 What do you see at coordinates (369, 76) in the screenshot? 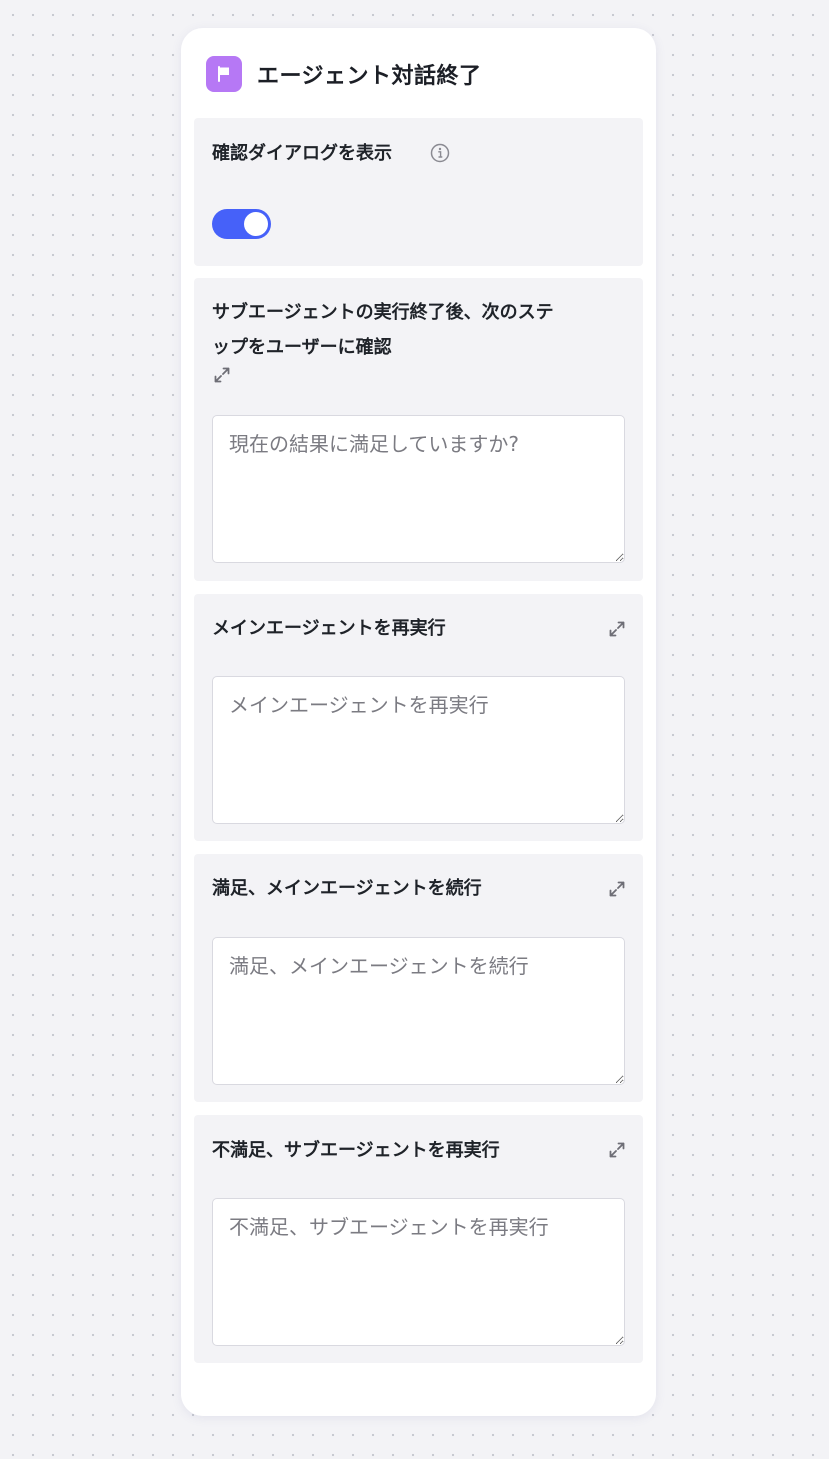
I see `panel-title: エージェント対話終了` at bounding box center [369, 76].